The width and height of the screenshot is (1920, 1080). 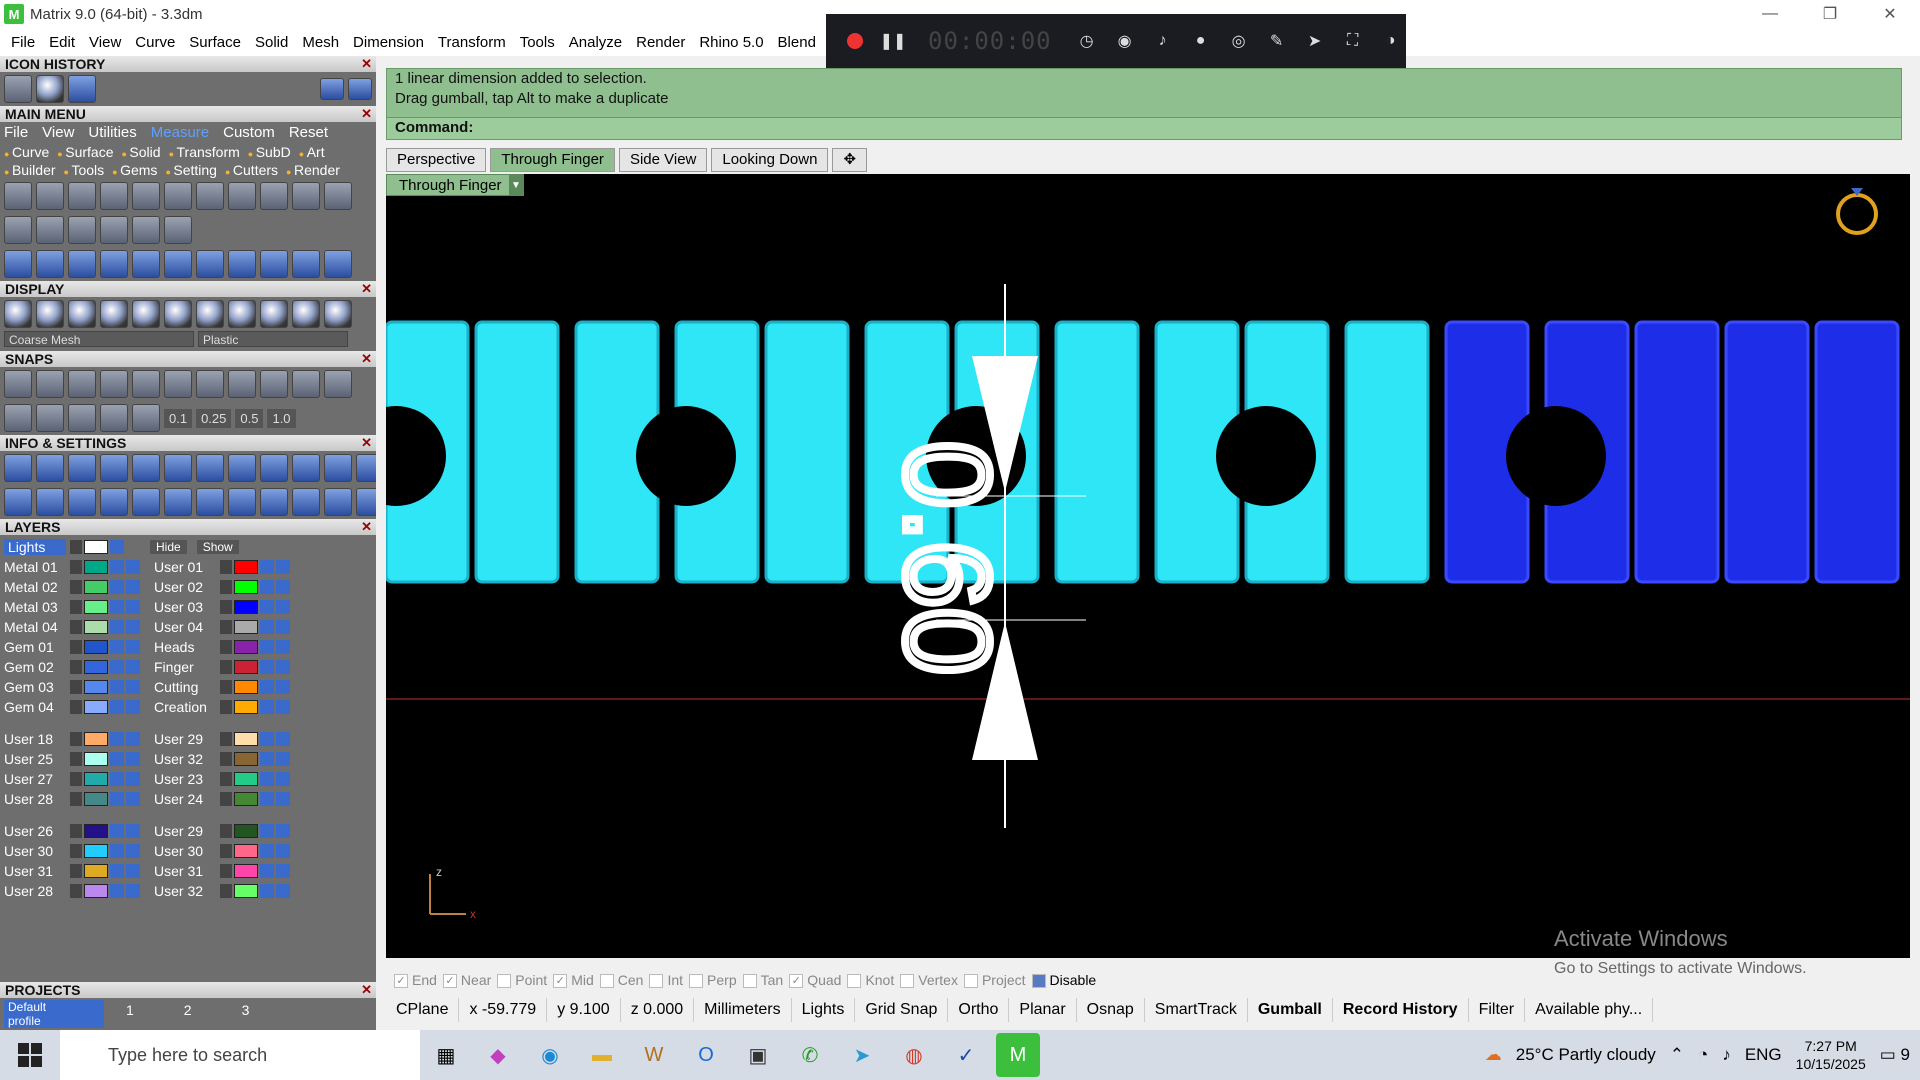 I want to click on layer-toggle, so click(x=117, y=547).